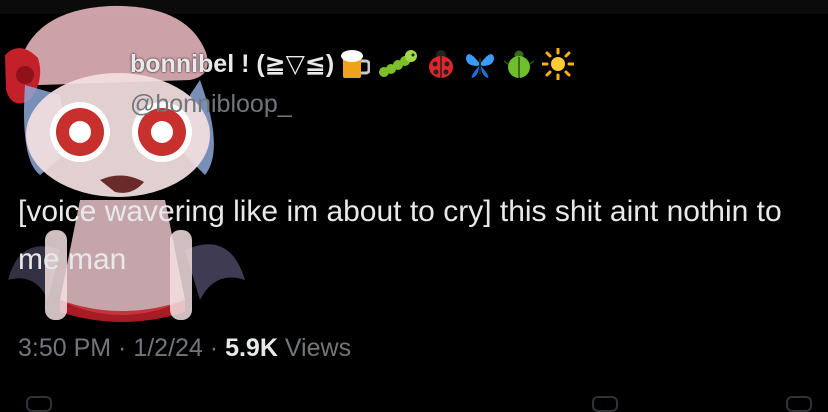 Image resolution: width=828 pixels, height=412 pixels. Describe the element at coordinates (251, 348) in the screenshot. I see `view-count: 5.9K` at that location.